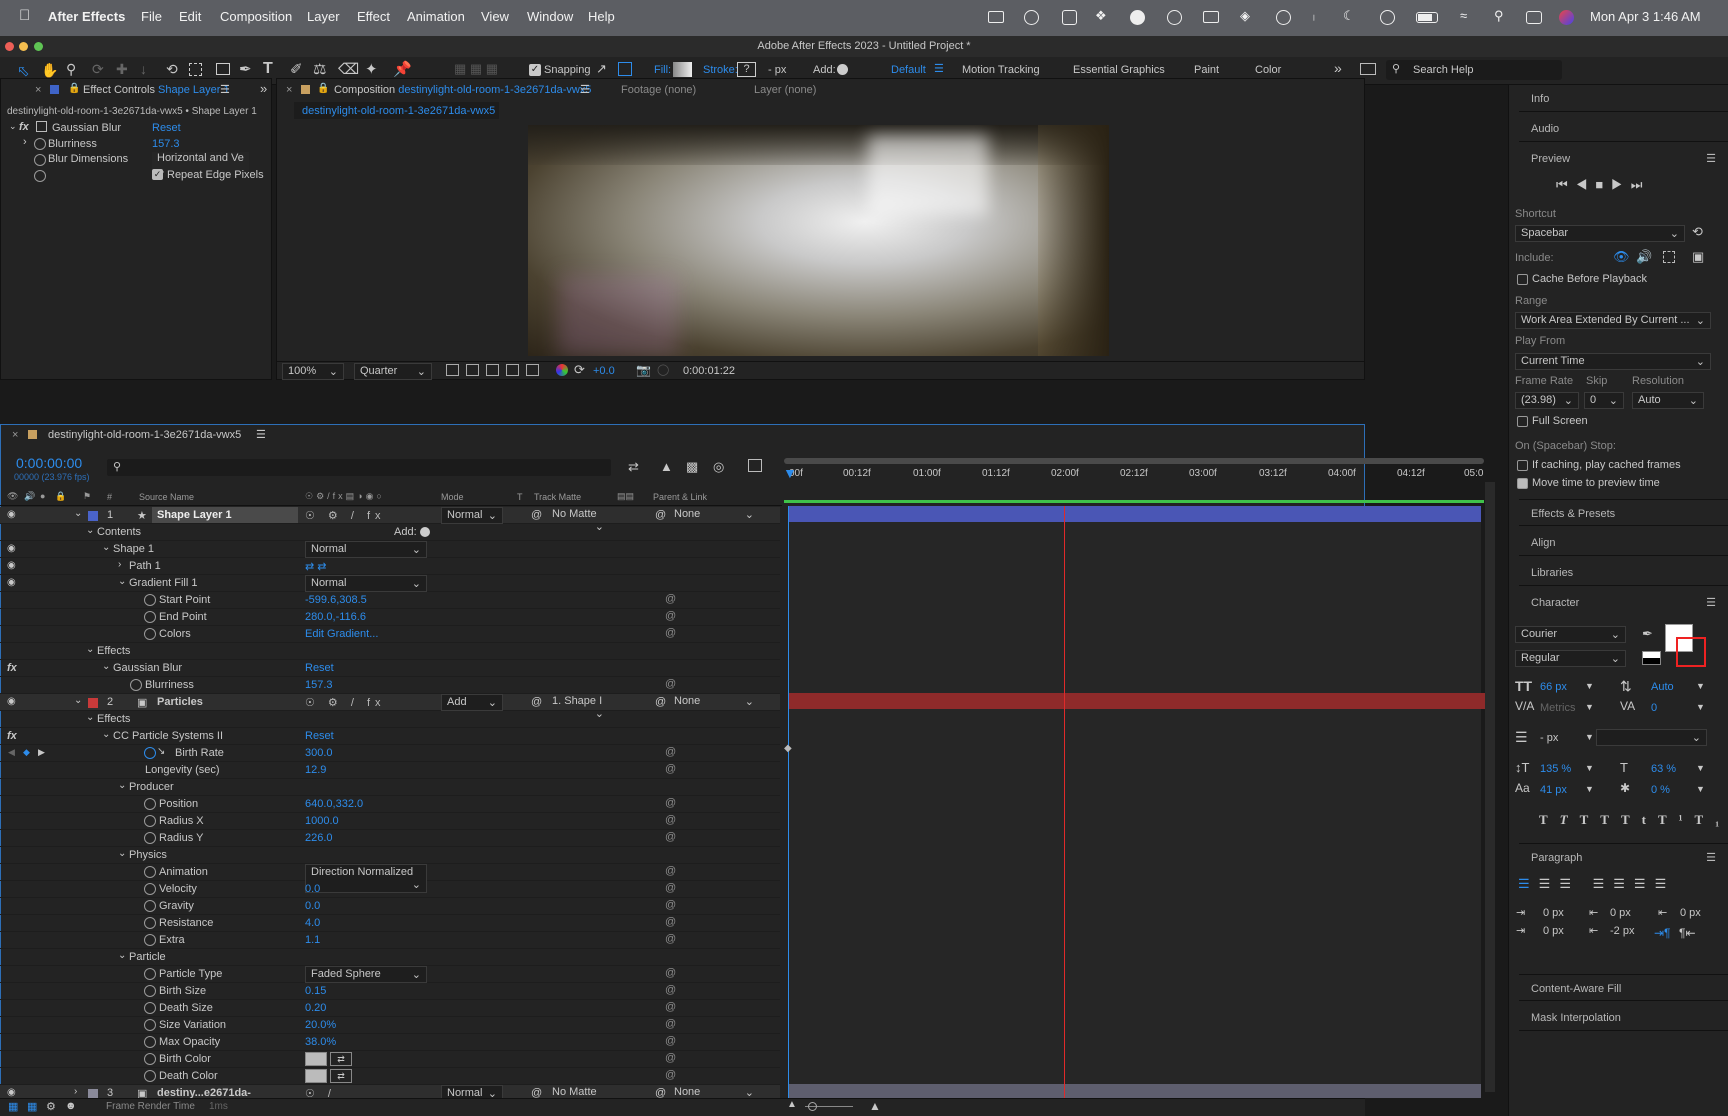 The height and width of the screenshot is (1116, 1728). What do you see at coordinates (1586, 184) in the screenshot?
I see `prev-frame-icon: ◀` at bounding box center [1586, 184].